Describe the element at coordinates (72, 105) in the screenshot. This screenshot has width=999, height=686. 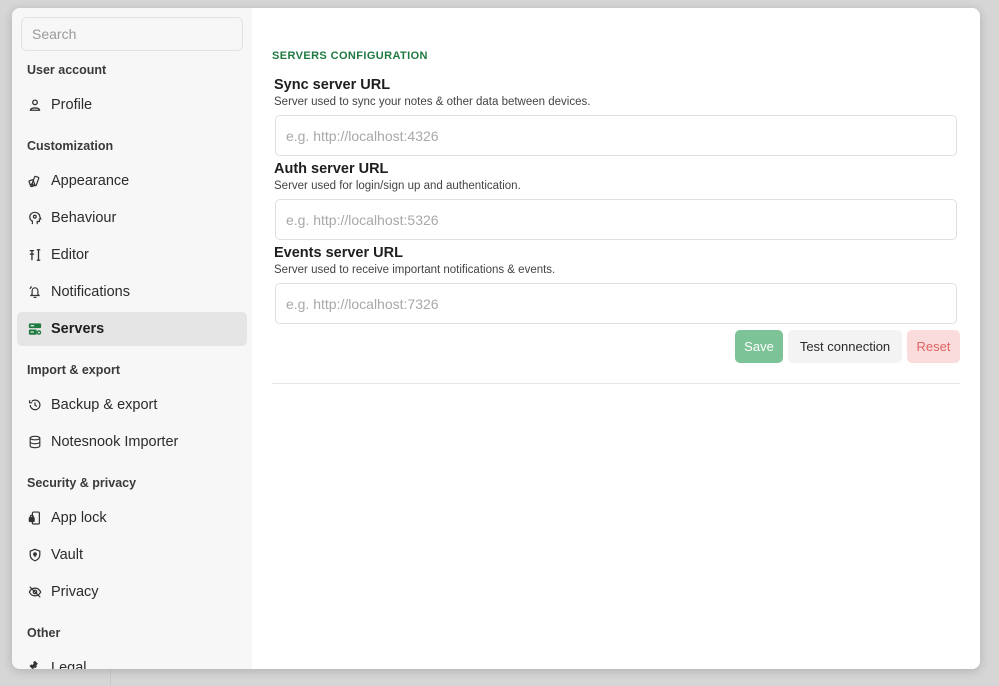
I see `sidebar-item-label: Profile` at that location.